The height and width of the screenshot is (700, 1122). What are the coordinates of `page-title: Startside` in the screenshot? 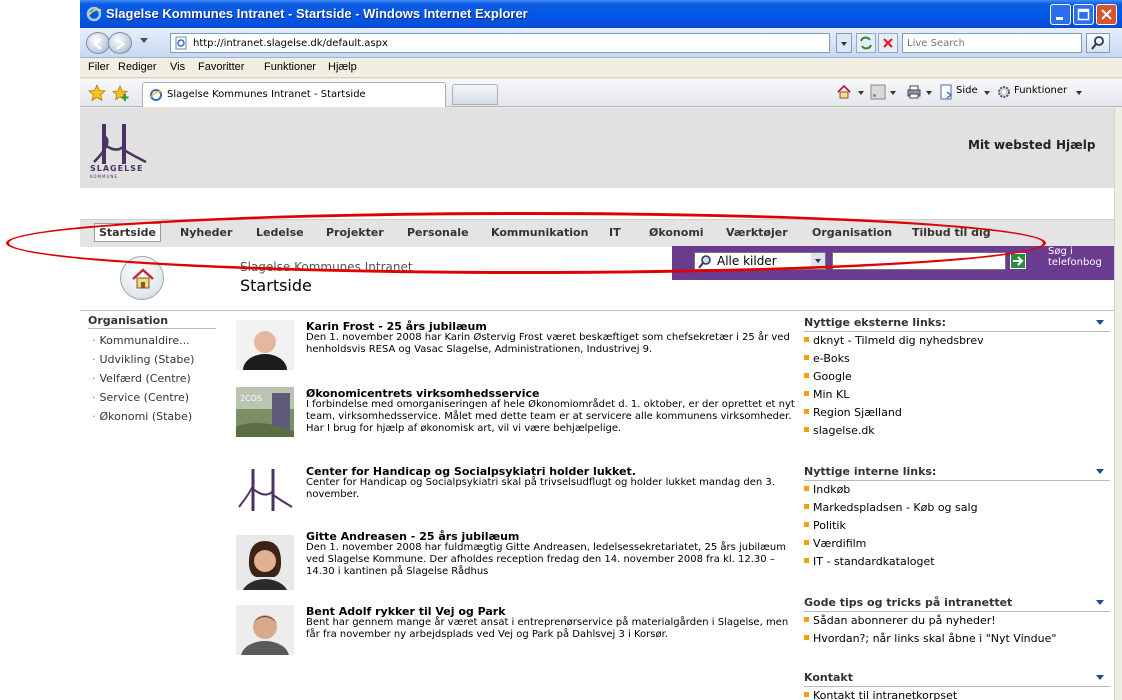 It's located at (276, 285).